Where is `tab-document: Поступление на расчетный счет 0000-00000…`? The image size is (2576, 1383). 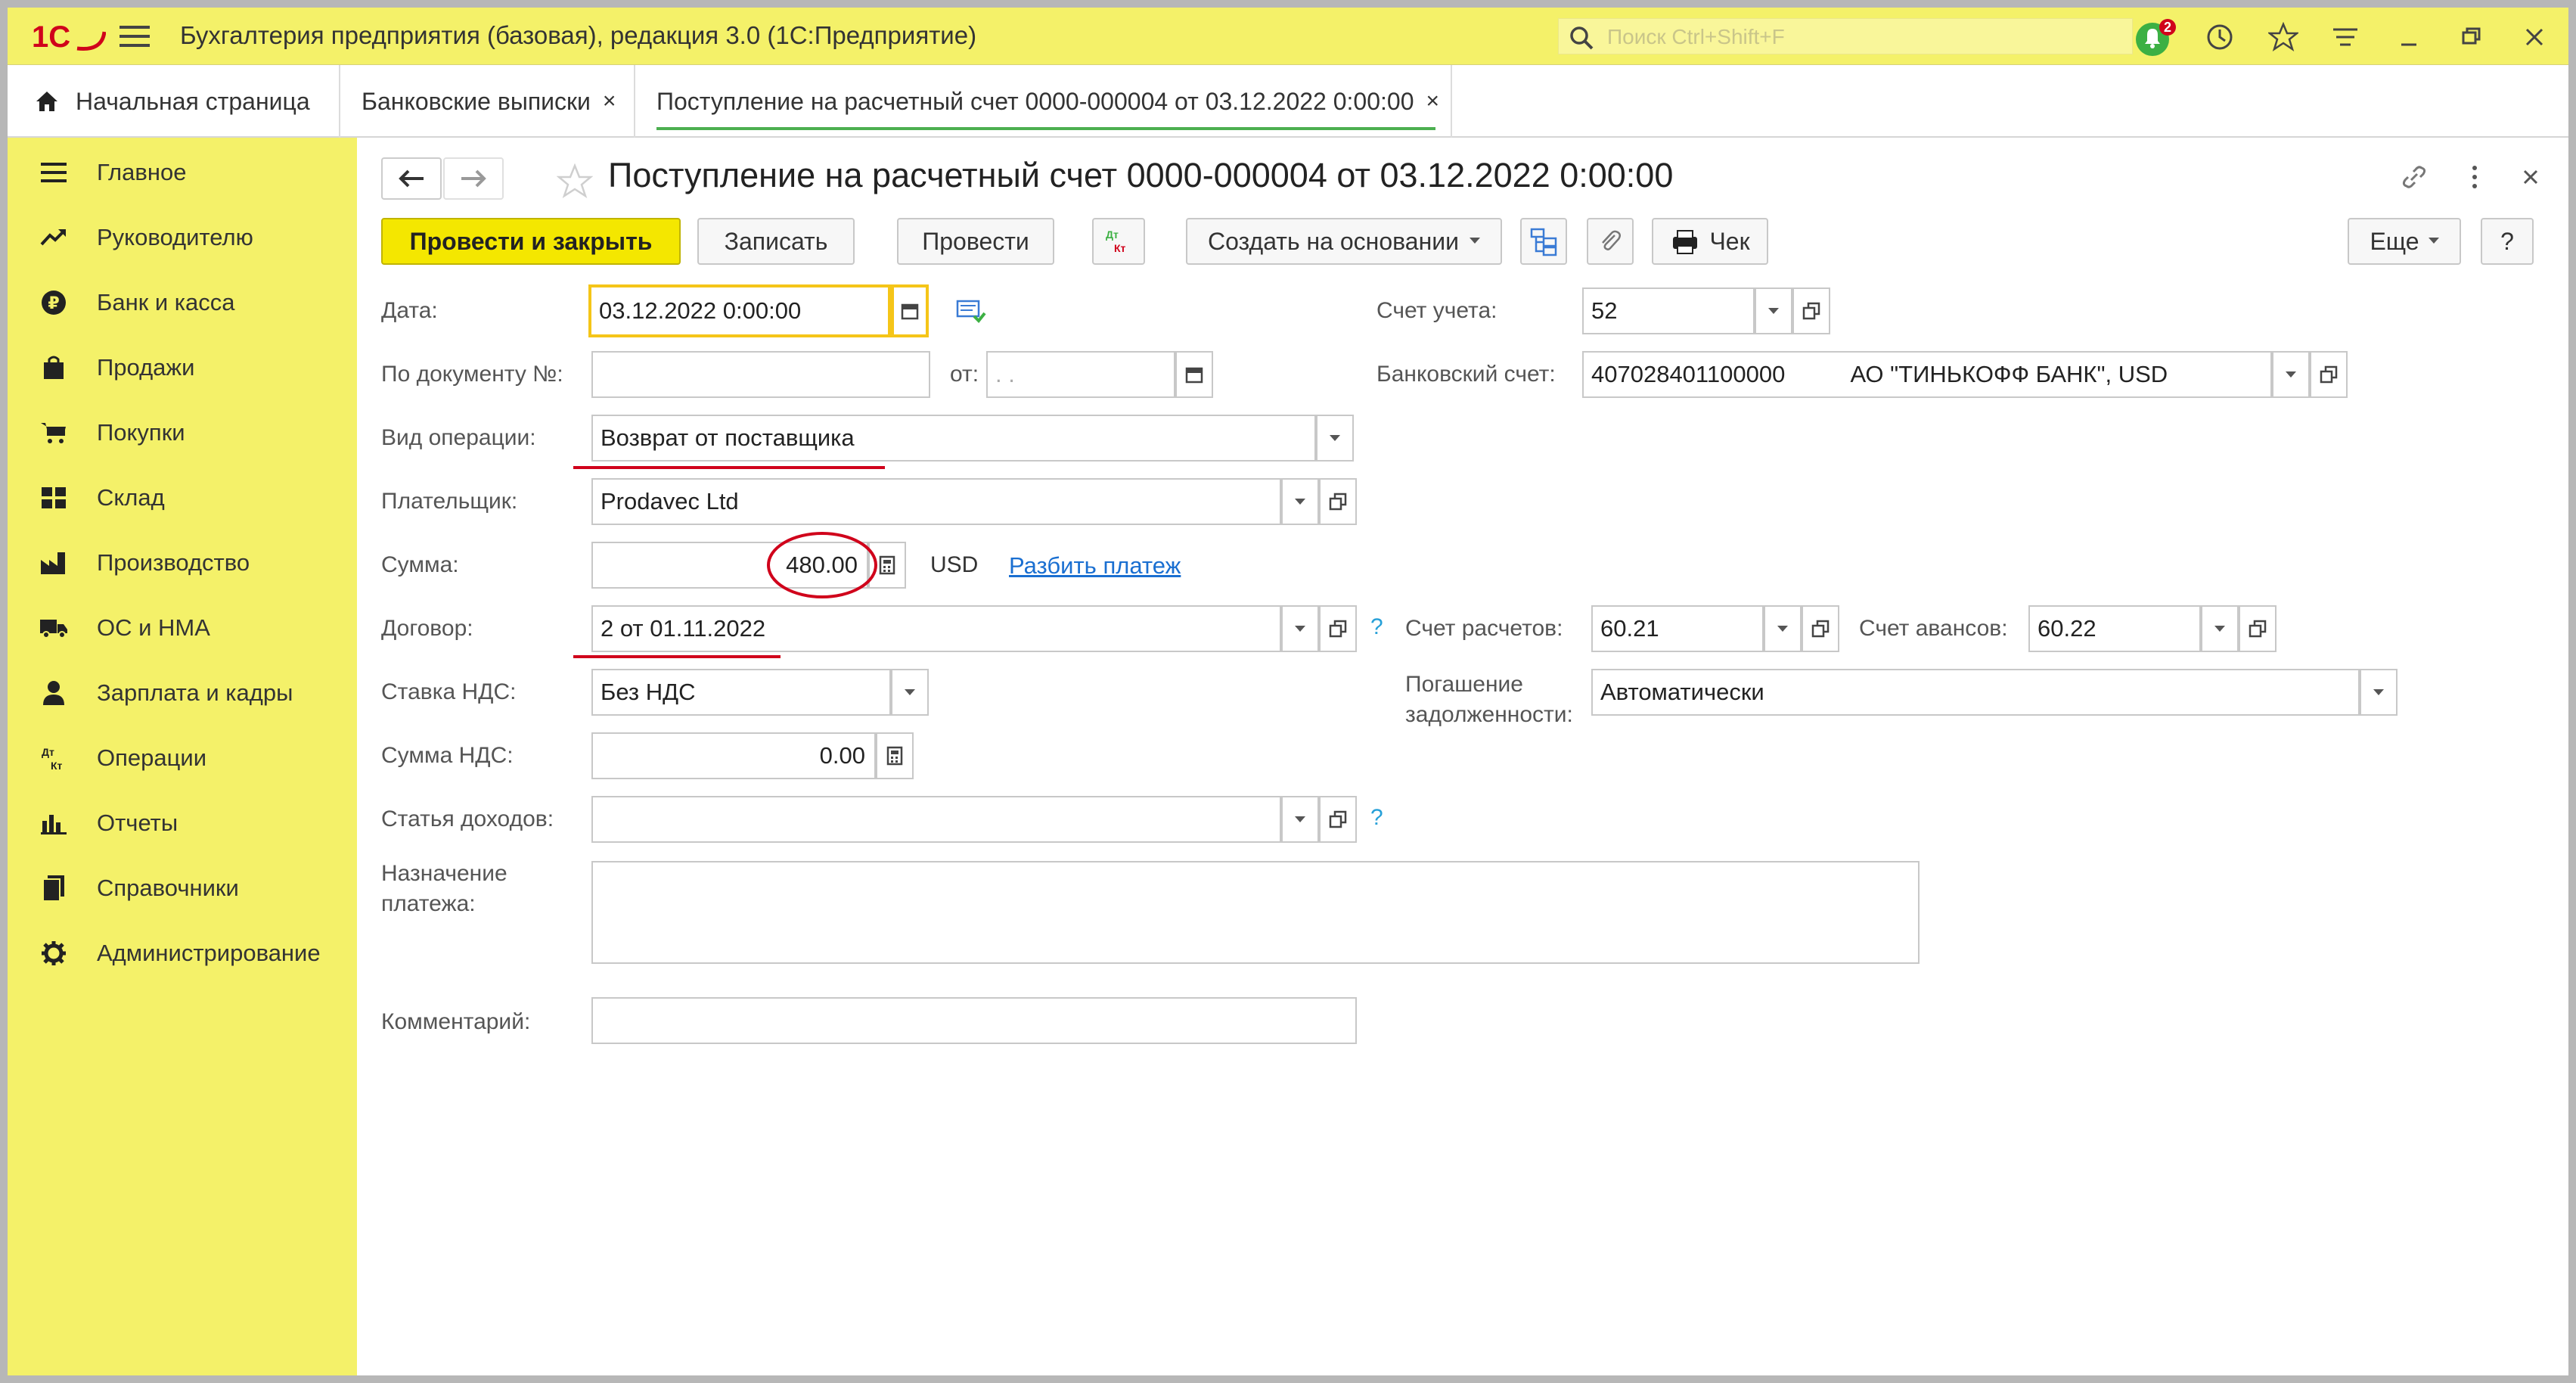 tab-document: Поступление на расчетный счет 0000-00000… is located at coordinates (1043, 101).